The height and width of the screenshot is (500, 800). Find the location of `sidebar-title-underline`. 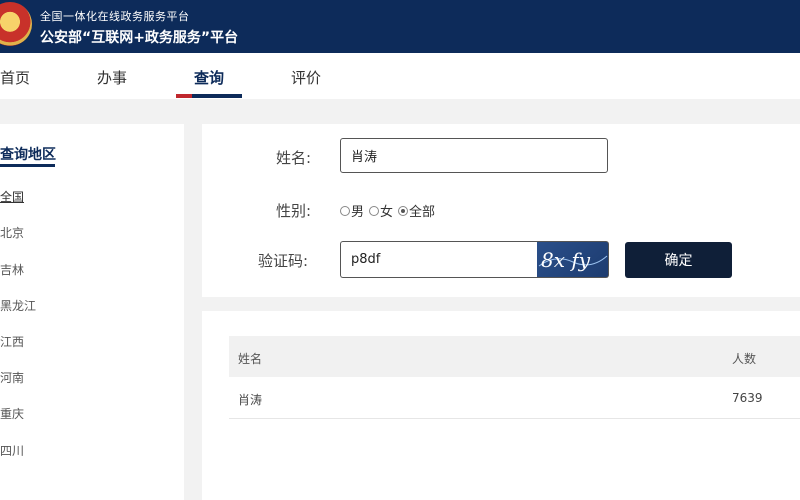

sidebar-title-underline is located at coordinates (27, 165).